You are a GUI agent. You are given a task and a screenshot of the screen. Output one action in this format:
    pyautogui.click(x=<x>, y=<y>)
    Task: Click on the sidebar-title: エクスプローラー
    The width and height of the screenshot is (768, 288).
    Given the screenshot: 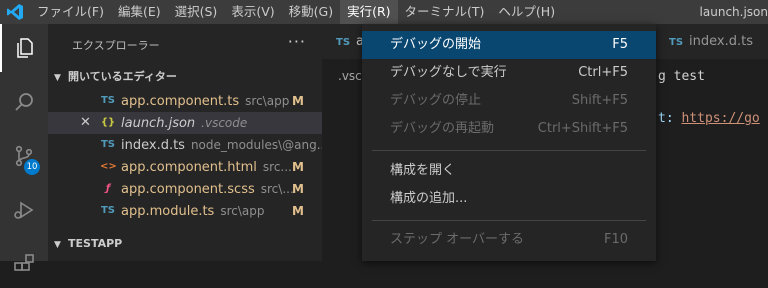 What is the action you would take?
    pyautogui.click(x=116, y=45)
    